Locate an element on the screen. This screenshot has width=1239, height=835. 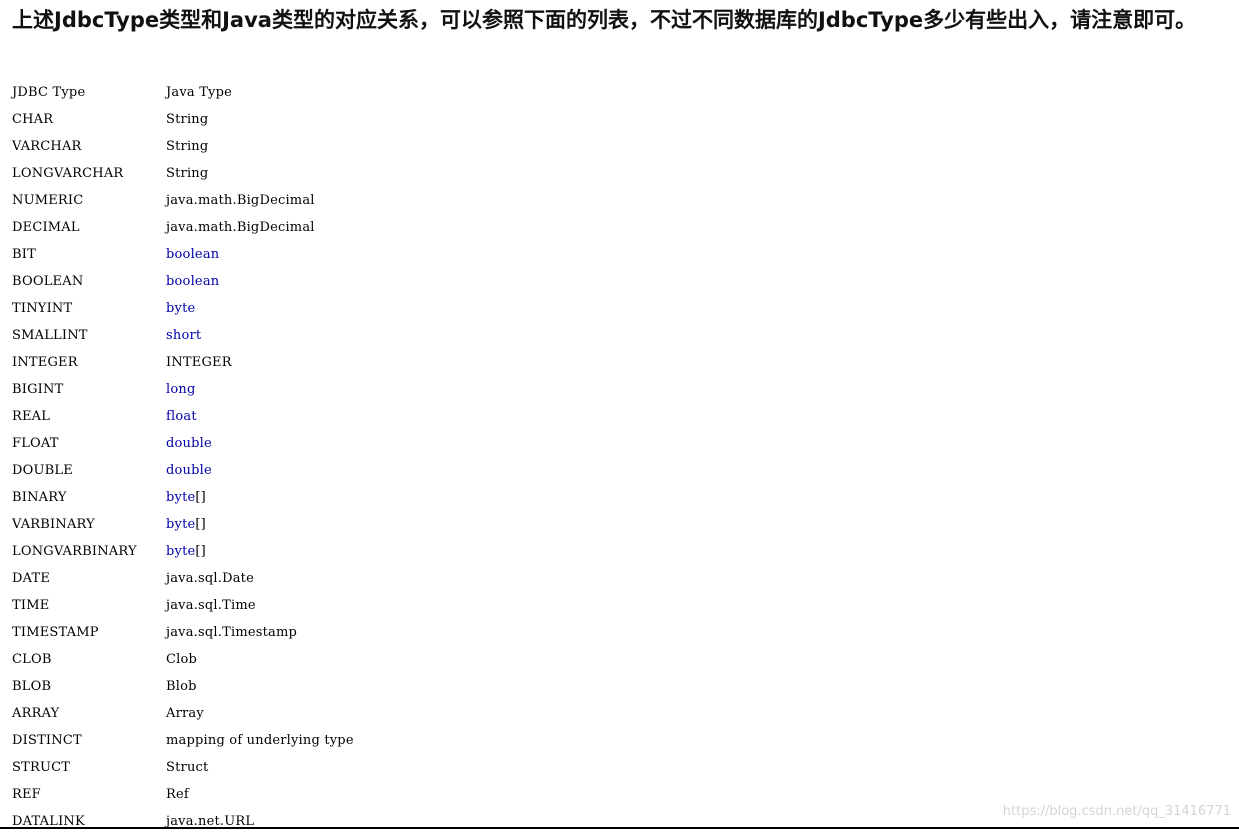
table-row: TINYINT byte is located at coordinates (183, 308).